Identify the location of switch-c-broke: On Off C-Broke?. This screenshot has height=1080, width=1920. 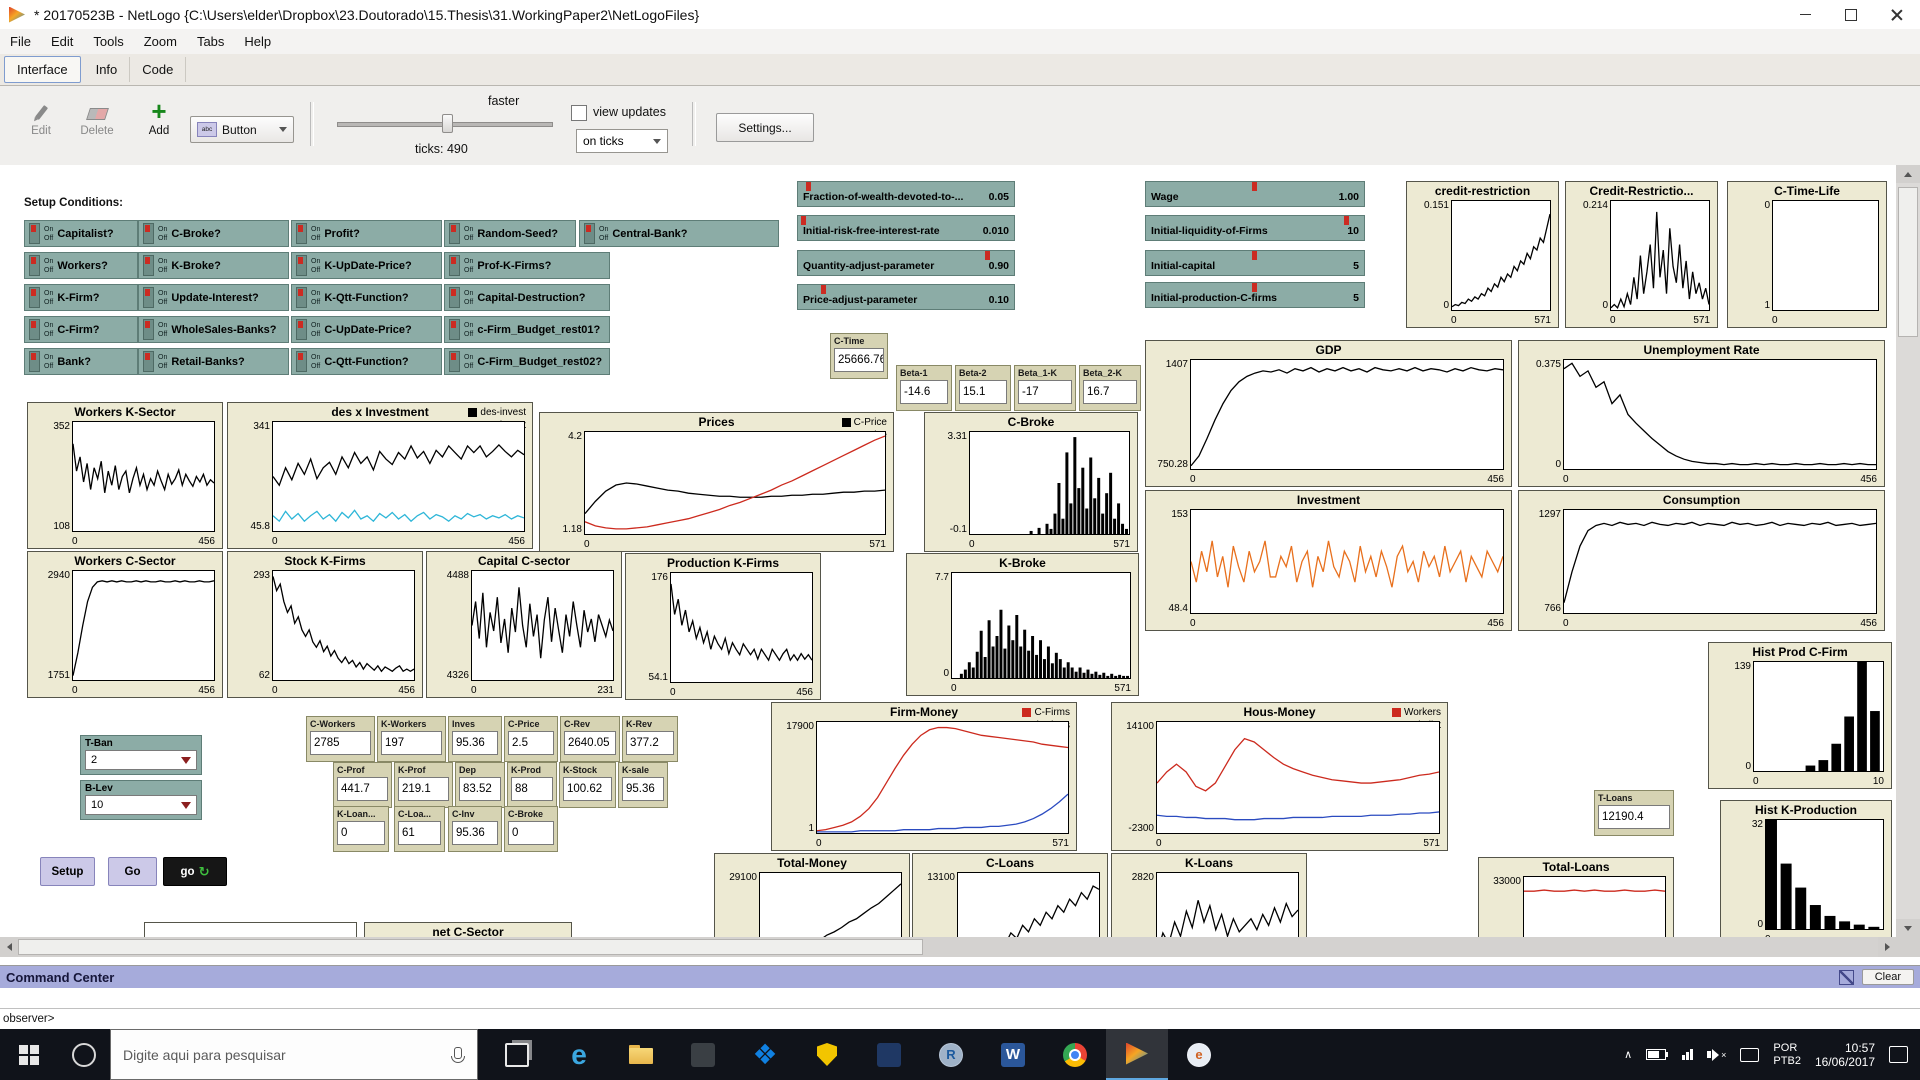
(213, 233).